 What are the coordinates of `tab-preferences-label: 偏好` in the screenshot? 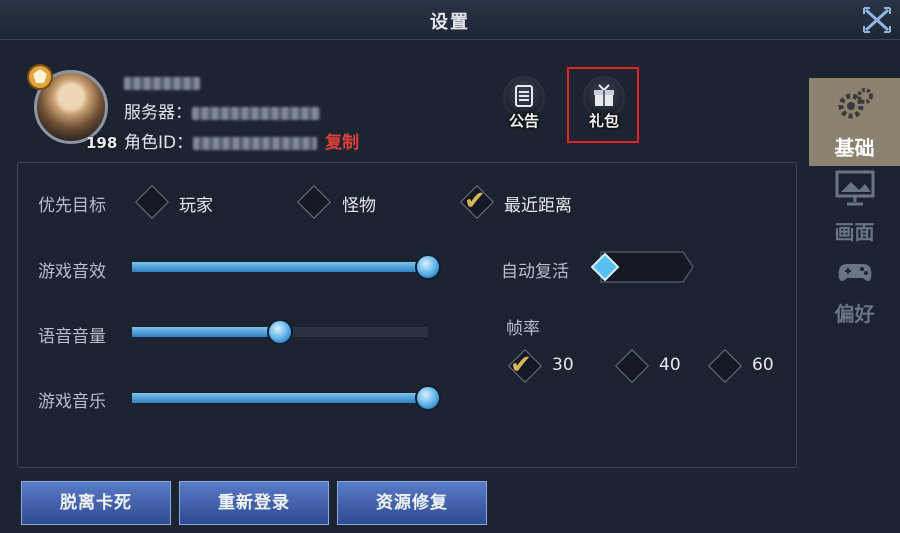 It's located at (854, 314).